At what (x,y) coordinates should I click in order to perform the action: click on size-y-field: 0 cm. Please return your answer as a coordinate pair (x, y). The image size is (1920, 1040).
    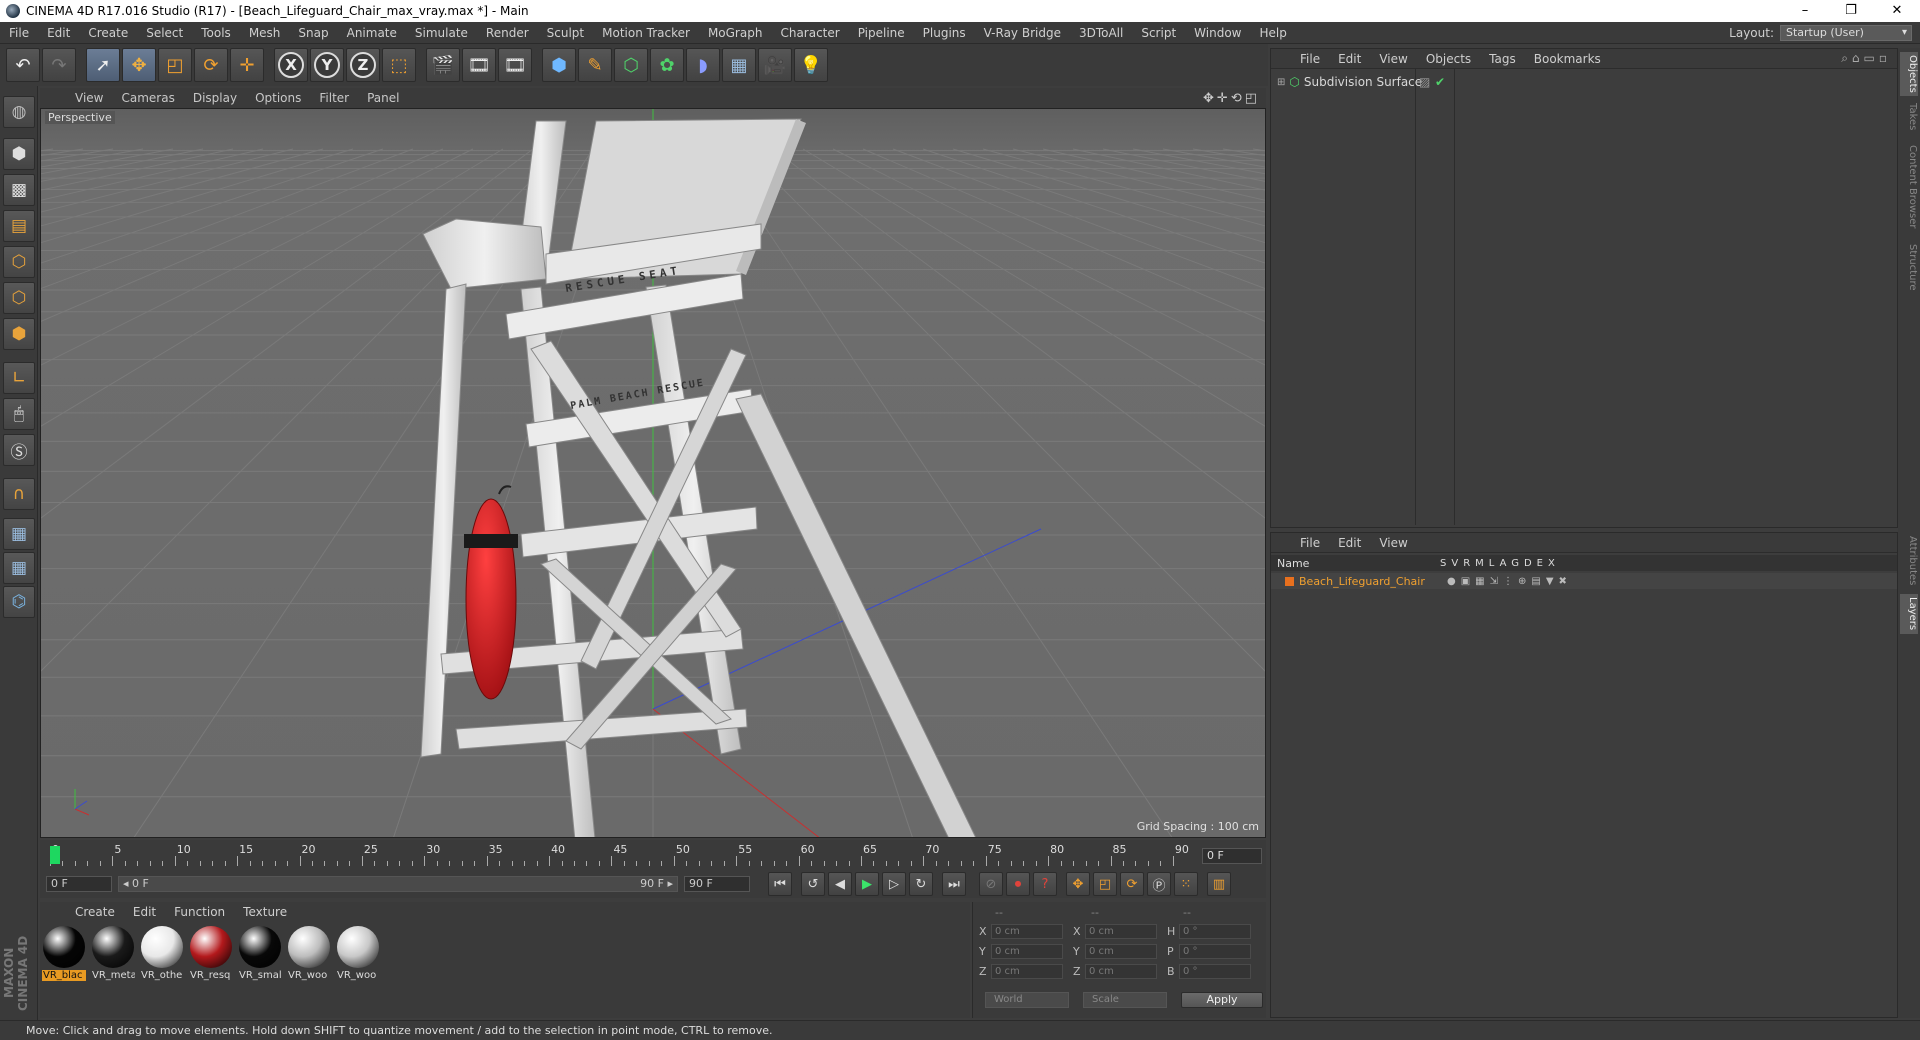
    Looking at the image, I should click on (1121, 951).